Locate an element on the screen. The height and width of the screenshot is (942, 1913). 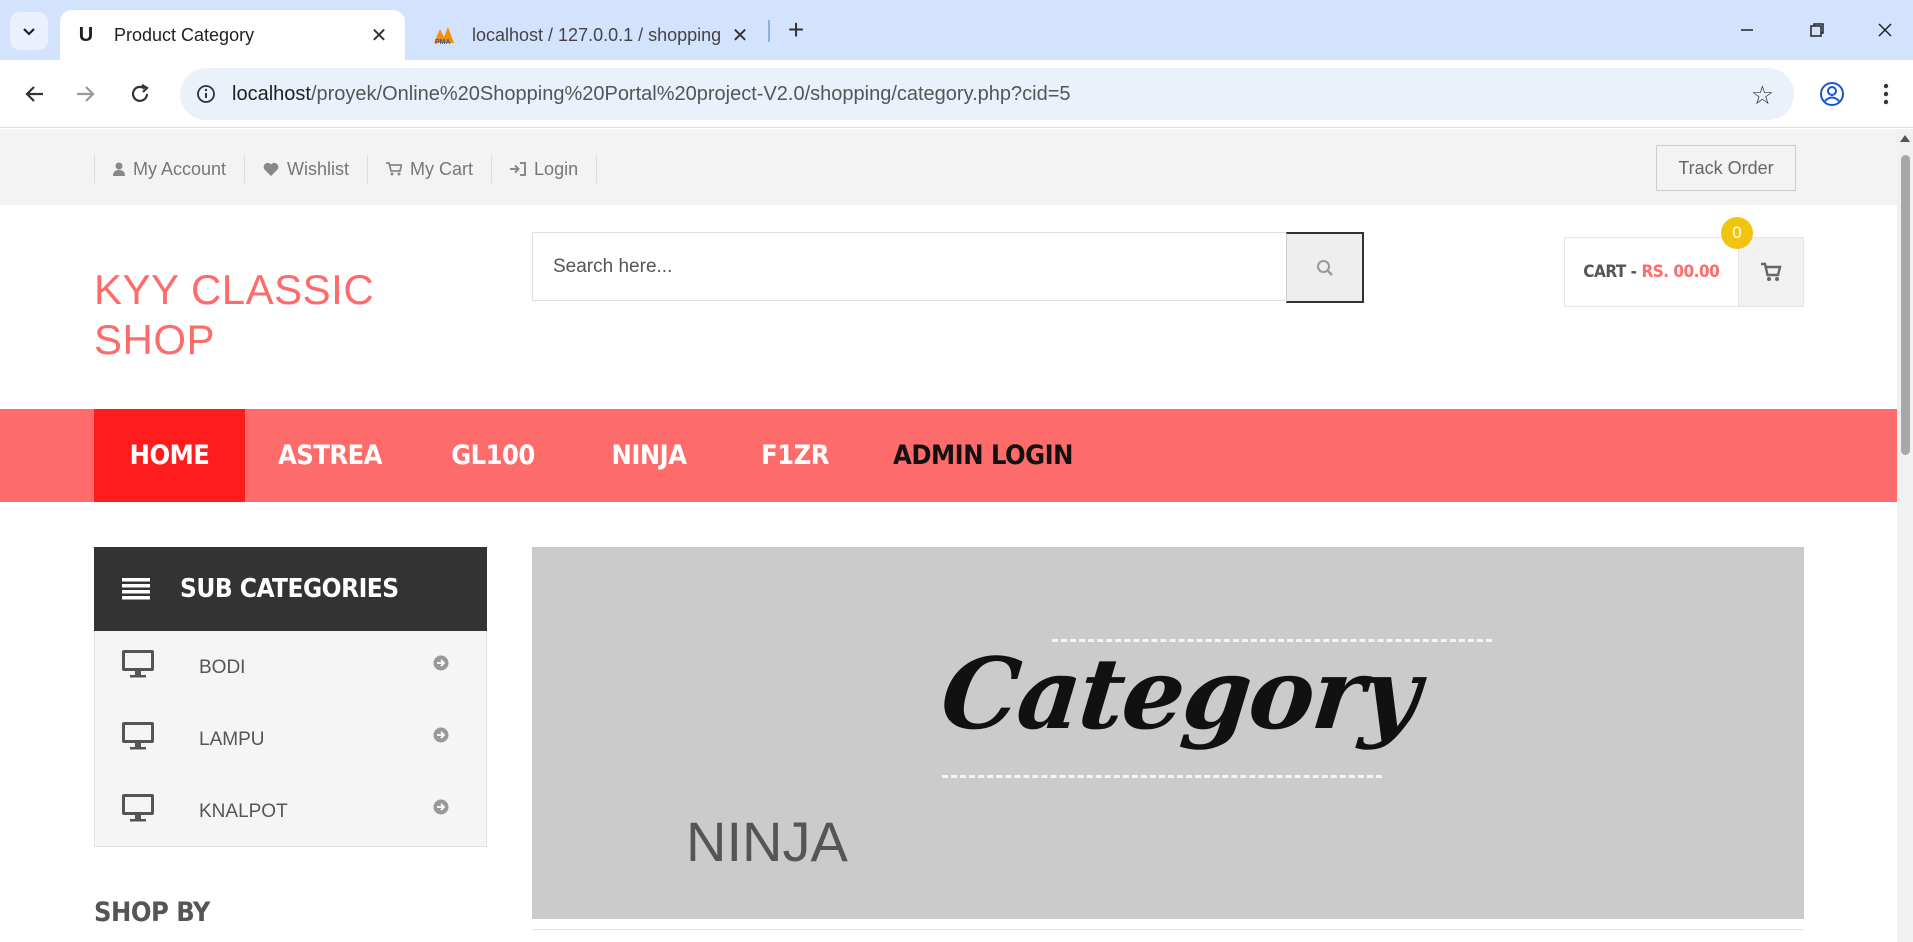
main-navigation: HOME ASTREA GL100 NINJA F1ZR ADMIN LOGIN is located at coordinates (948, 455).